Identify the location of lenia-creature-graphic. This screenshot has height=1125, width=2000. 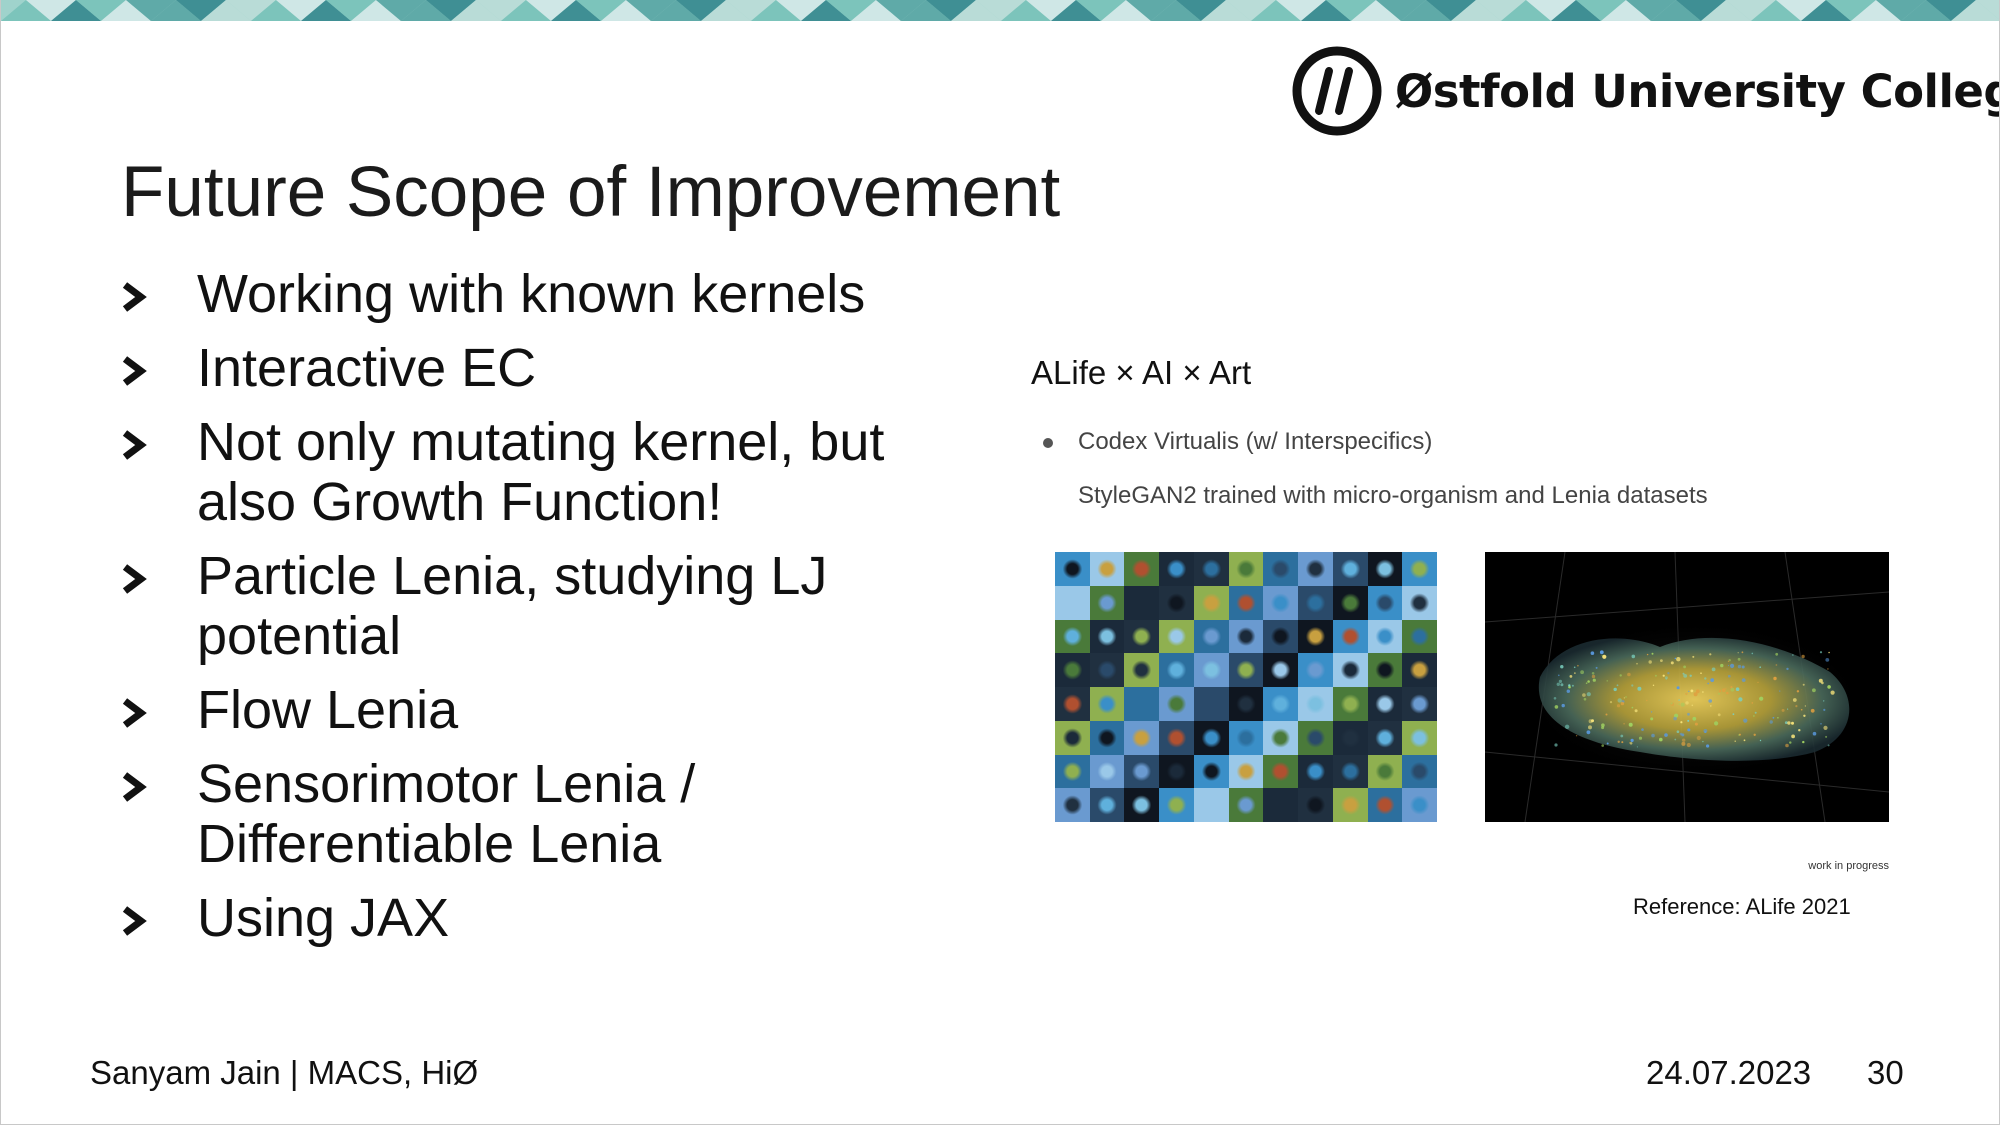
(1687, 687).